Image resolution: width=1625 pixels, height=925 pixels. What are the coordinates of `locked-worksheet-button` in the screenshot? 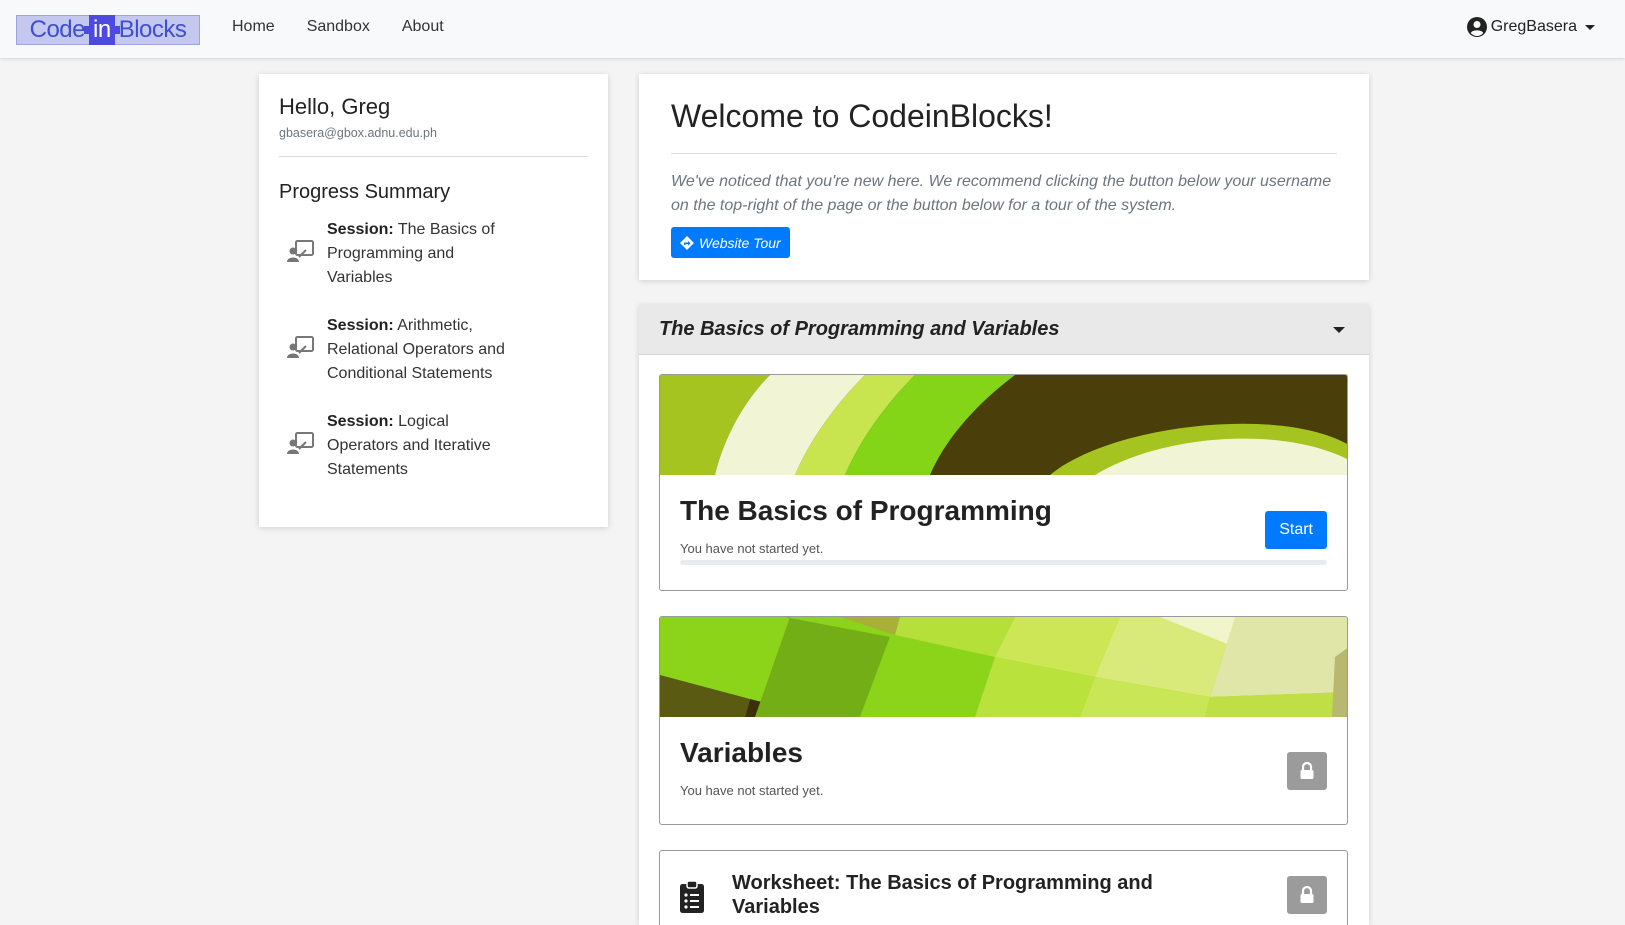 It's located at (1307, 895).